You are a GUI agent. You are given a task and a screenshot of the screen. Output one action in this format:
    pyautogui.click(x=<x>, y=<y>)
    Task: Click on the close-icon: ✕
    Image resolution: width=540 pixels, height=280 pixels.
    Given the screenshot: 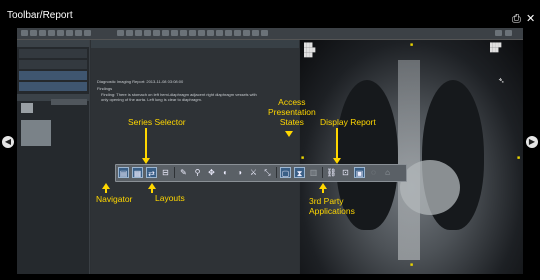 What is the action you would take?
    pyautogui.click(x=530, y=19)
    